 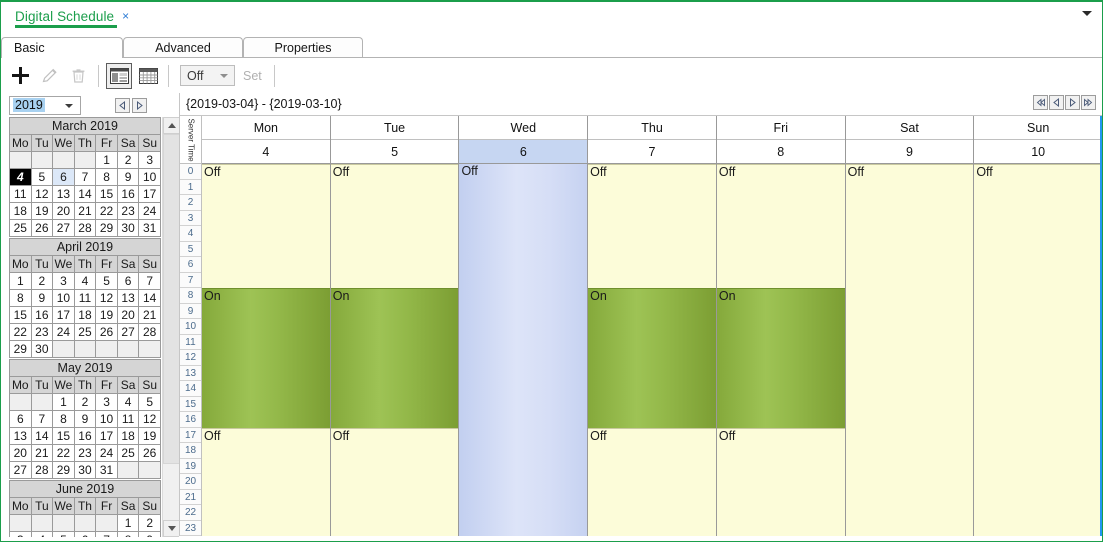 What do you see at coordinates (149, 298) in the screenshot?
I see `calendar-day-cell: 14` at bounding box center [149, 298].